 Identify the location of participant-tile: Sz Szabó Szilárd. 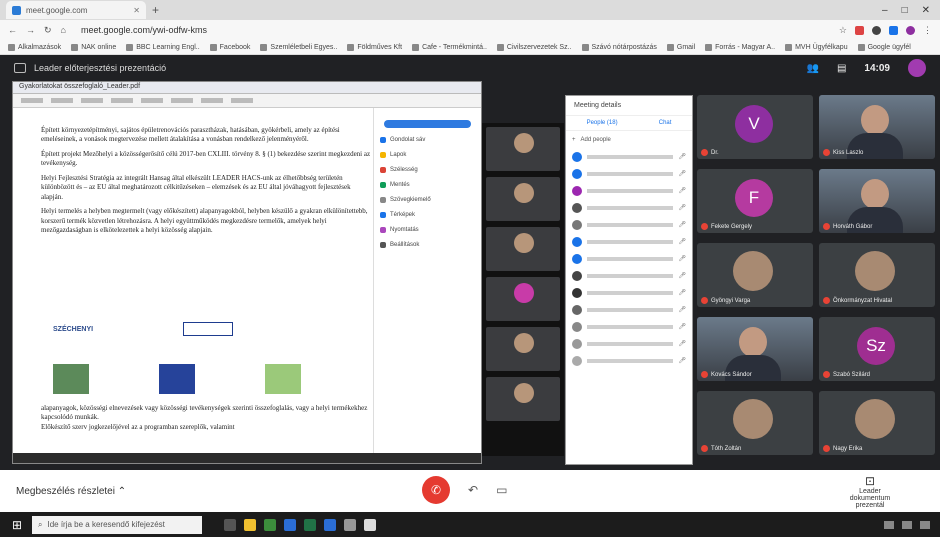
(877, 349).